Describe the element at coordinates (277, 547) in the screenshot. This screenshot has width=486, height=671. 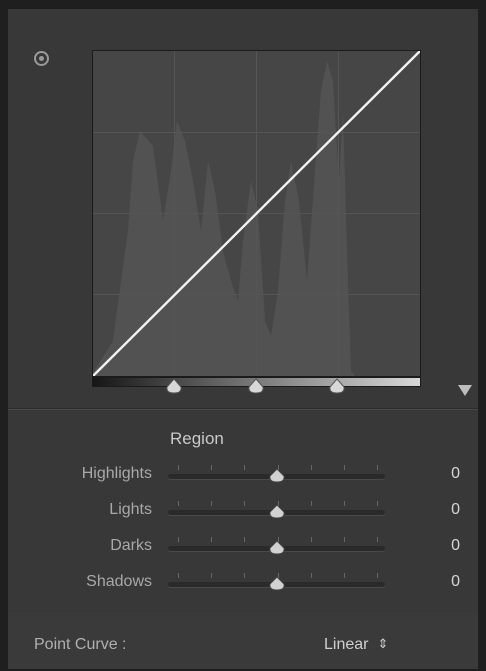
I see `darks-slider-thumb` at that location.